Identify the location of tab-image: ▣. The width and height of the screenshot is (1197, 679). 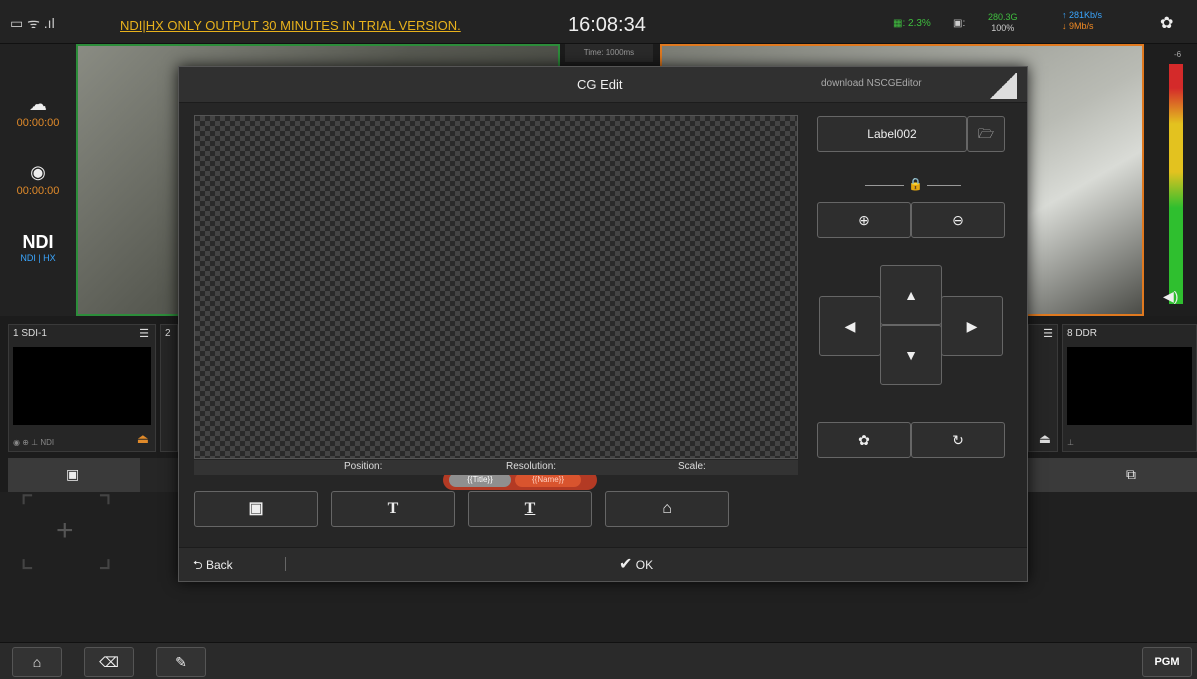
(74, 475).